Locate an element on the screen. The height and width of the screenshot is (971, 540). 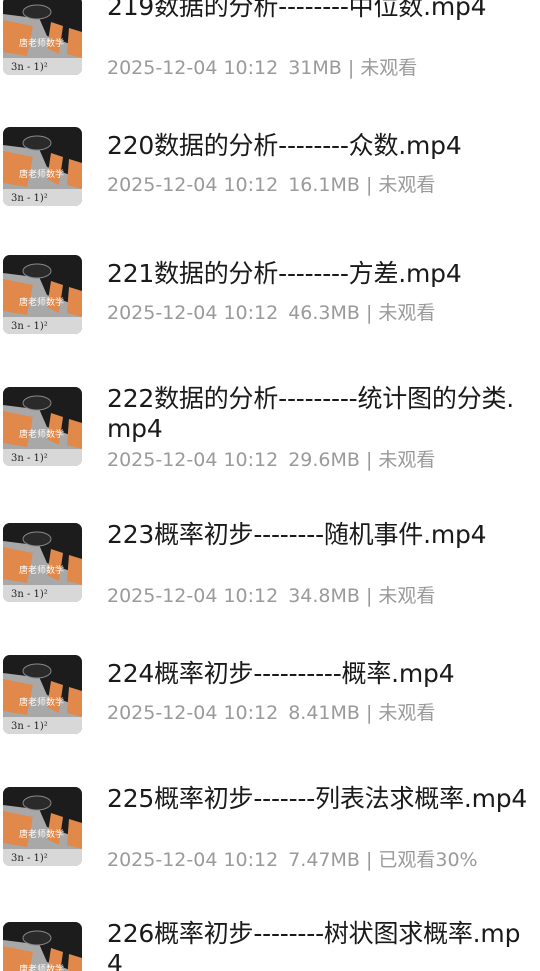
video-title: 219数据的分析--------中位数.mp4 is located at coordinates (297, 10).